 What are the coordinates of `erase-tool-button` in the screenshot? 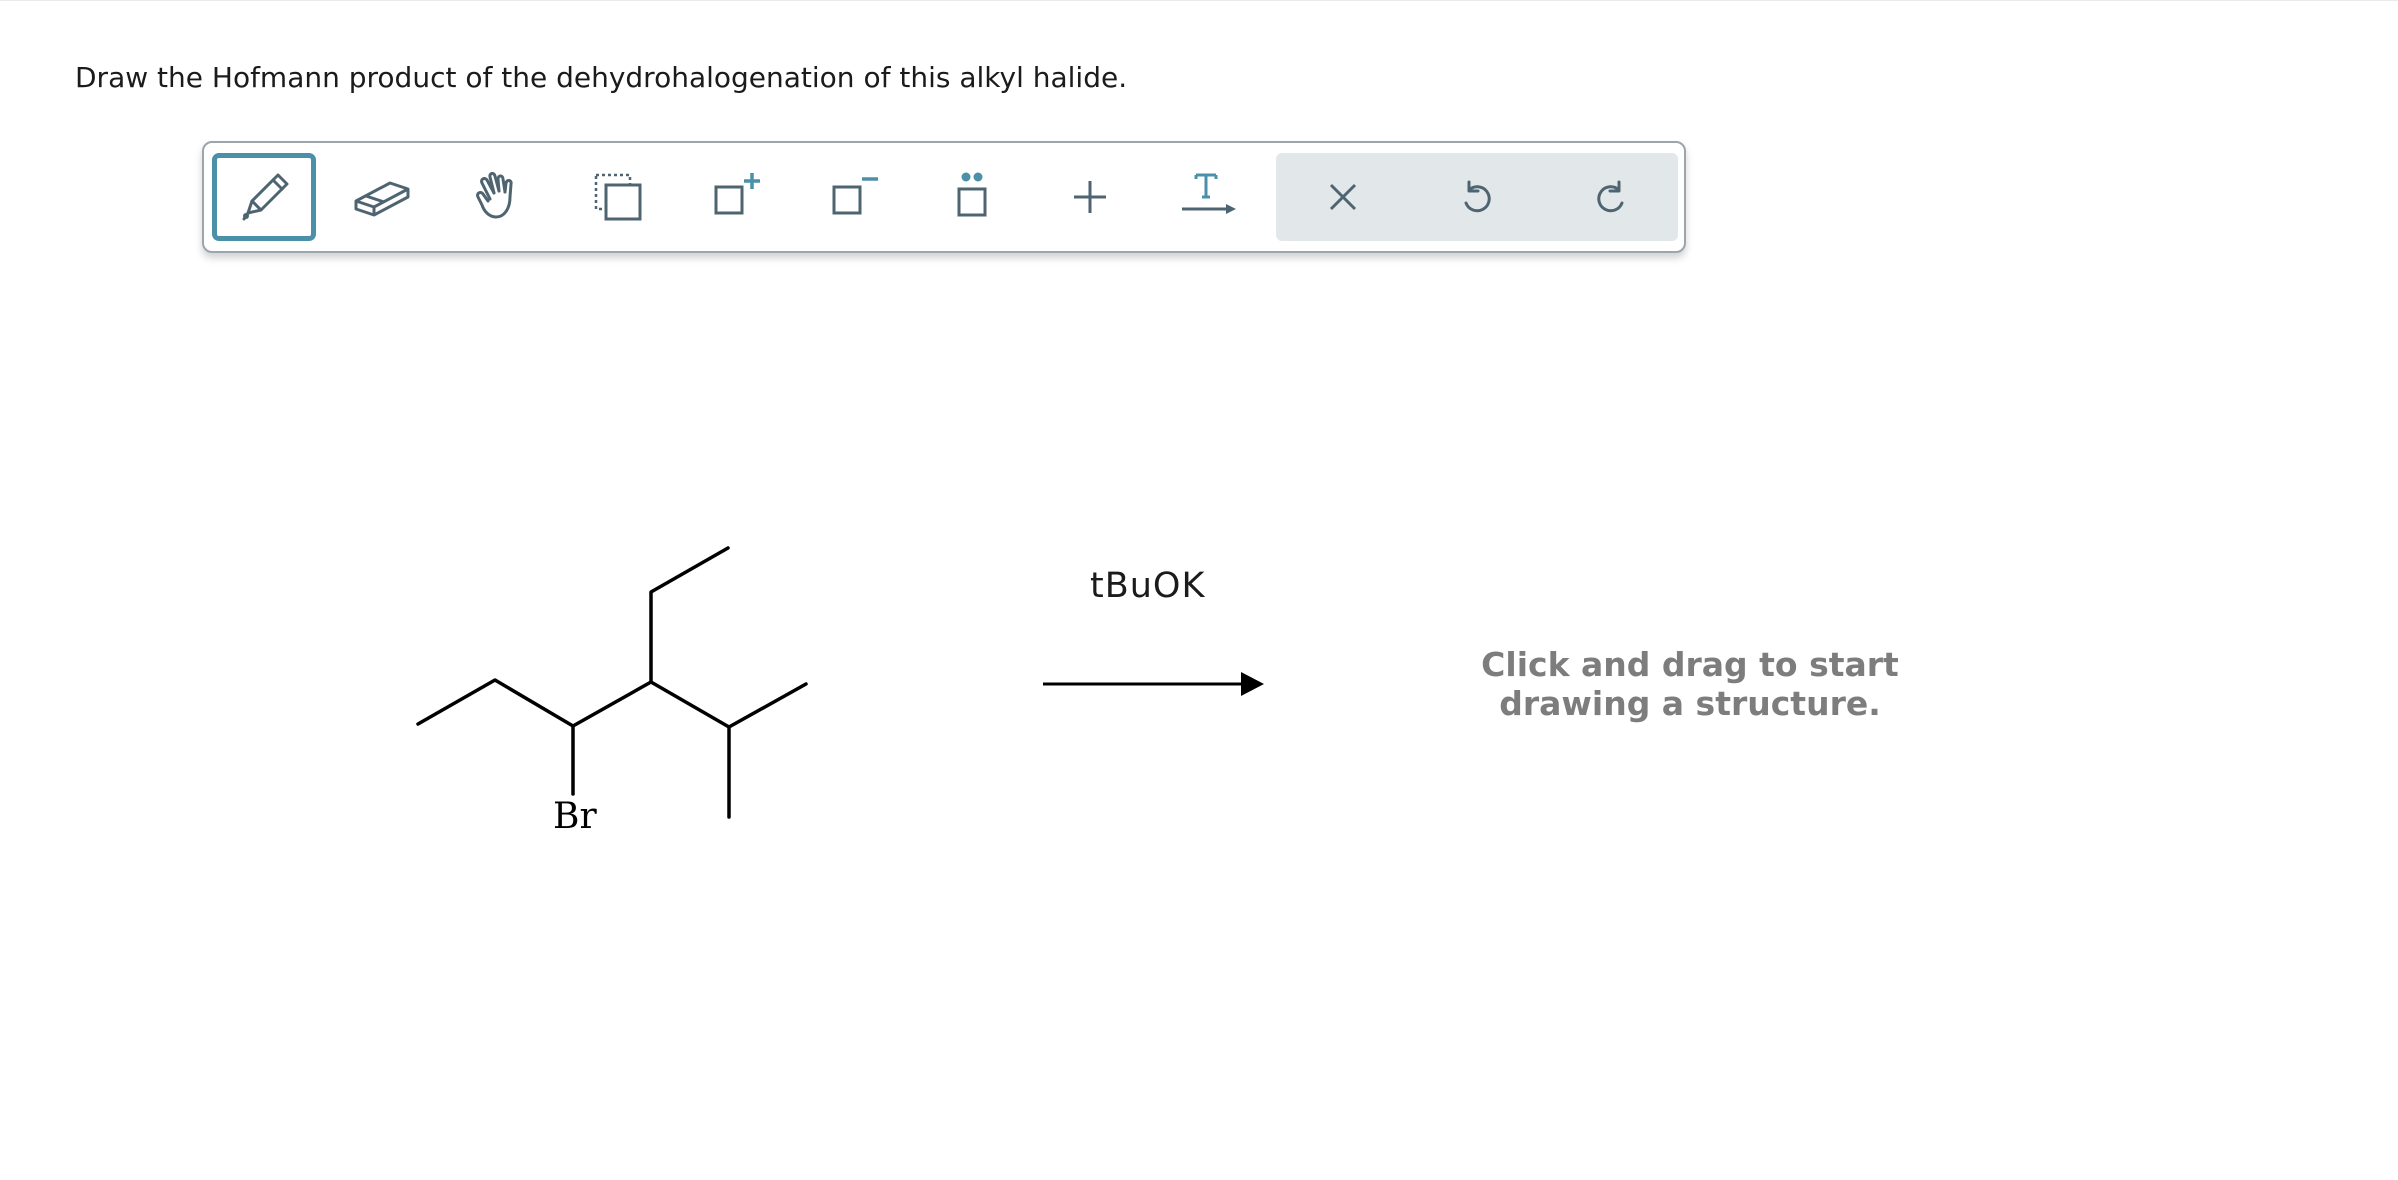 It's located at (382, 197).